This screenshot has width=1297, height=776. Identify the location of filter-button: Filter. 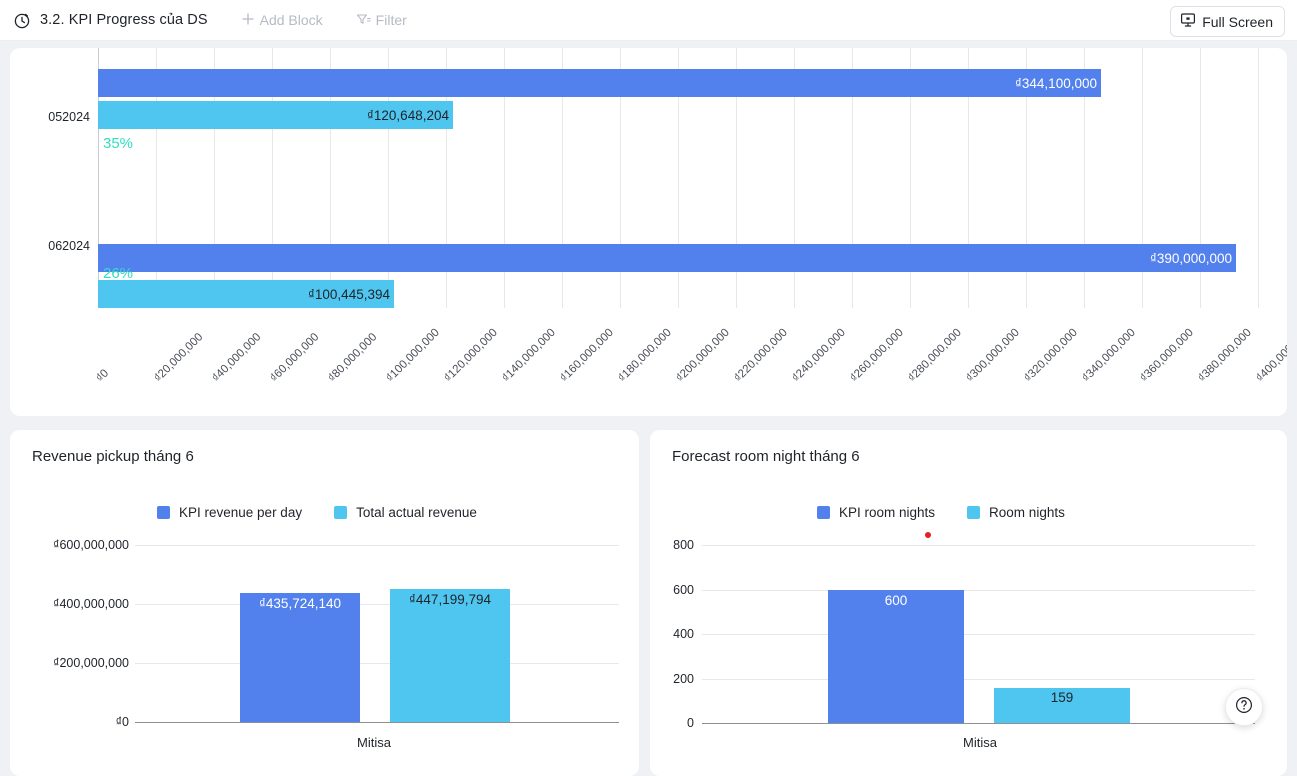
(381, 20).